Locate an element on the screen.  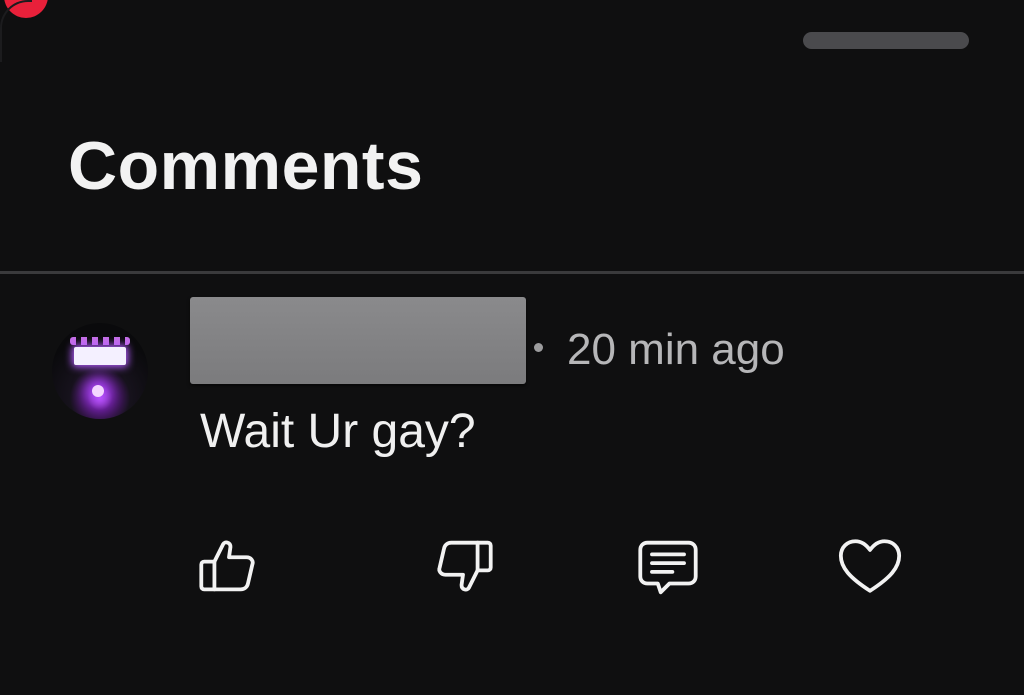
like-button is located at coordinates (229, 566).